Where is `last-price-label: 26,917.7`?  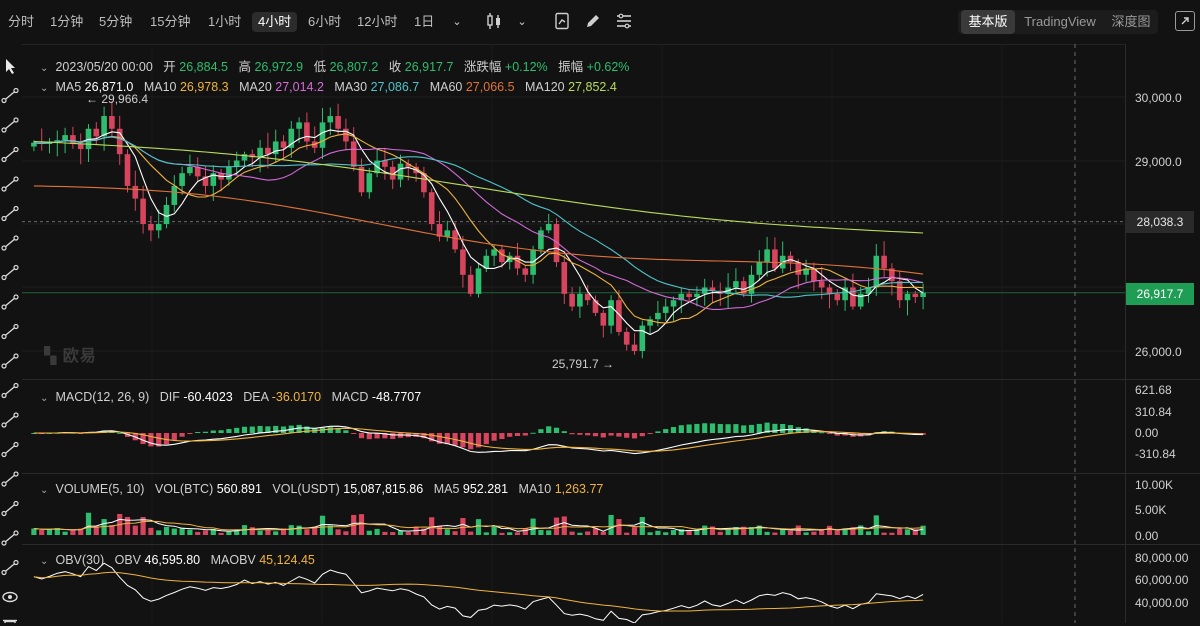
last-price-label: 26,917.7 is located at coordinates (1160, 294).